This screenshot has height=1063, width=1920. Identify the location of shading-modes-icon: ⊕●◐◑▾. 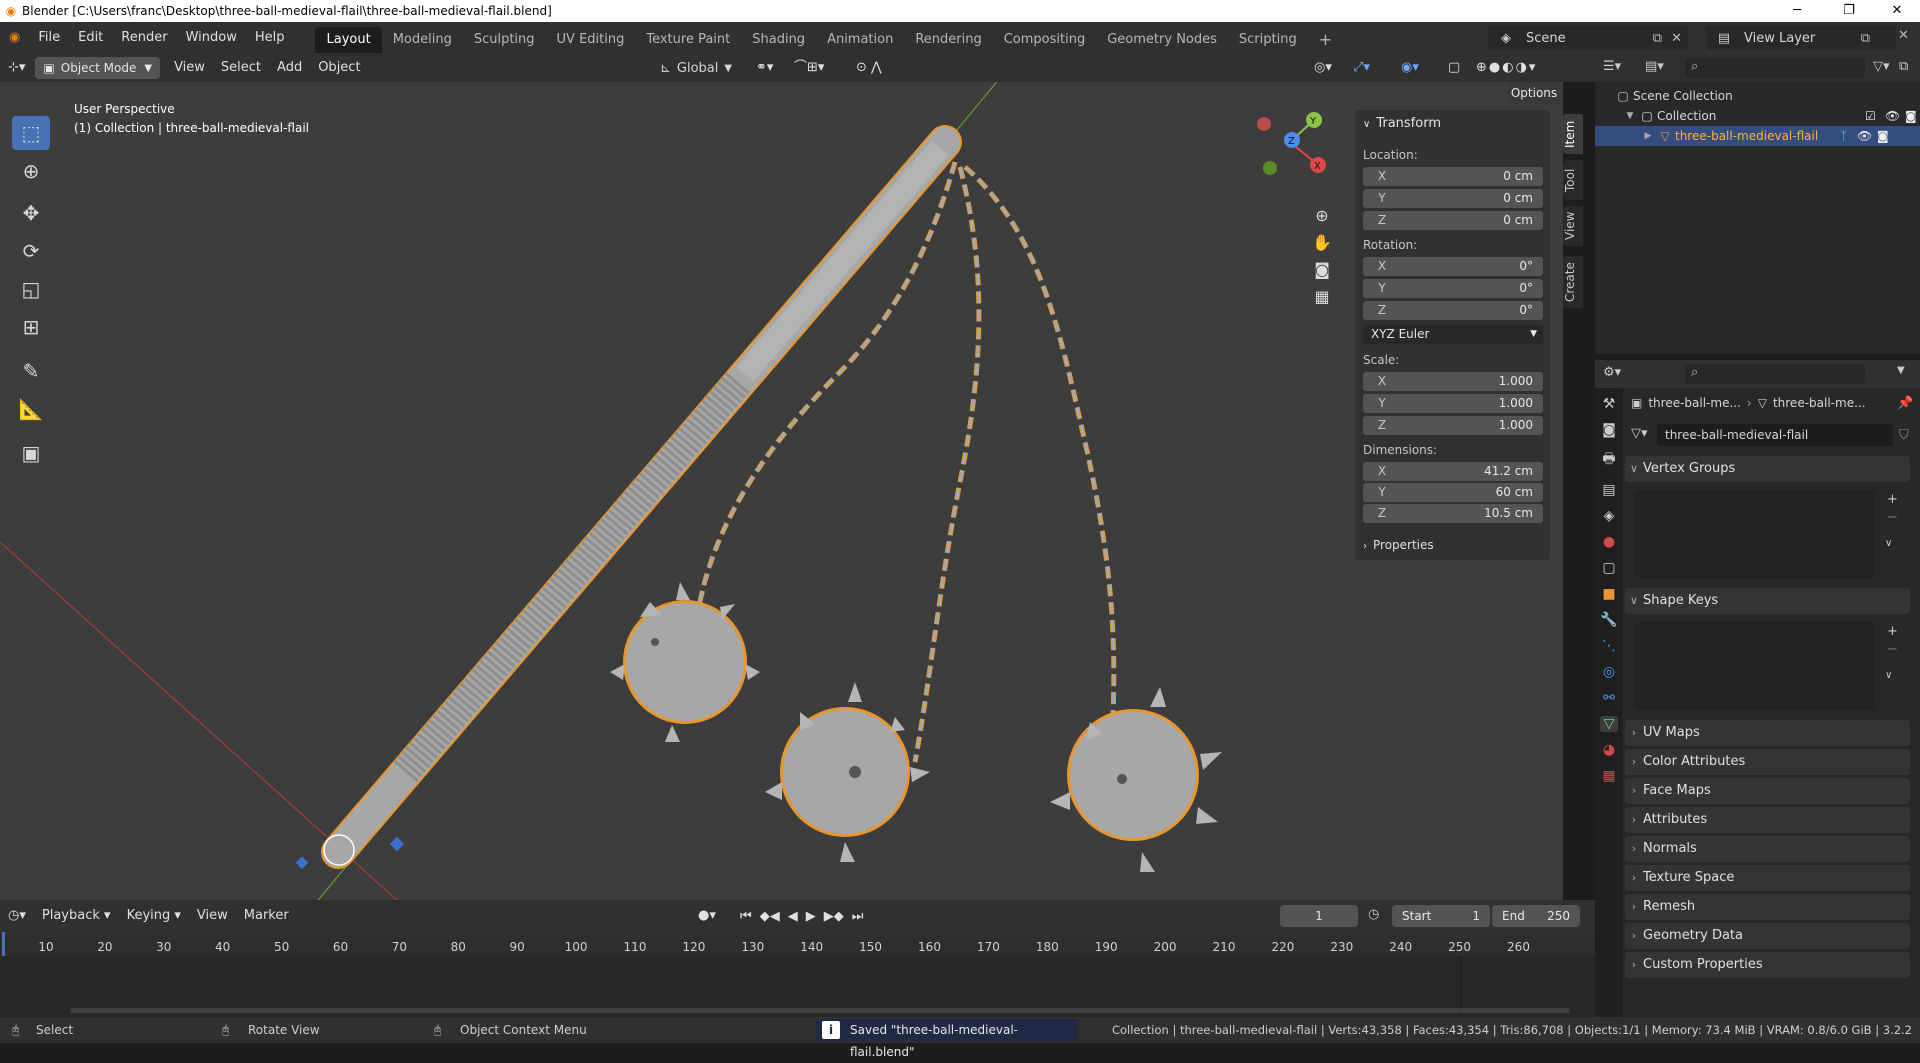
(1506, 68).